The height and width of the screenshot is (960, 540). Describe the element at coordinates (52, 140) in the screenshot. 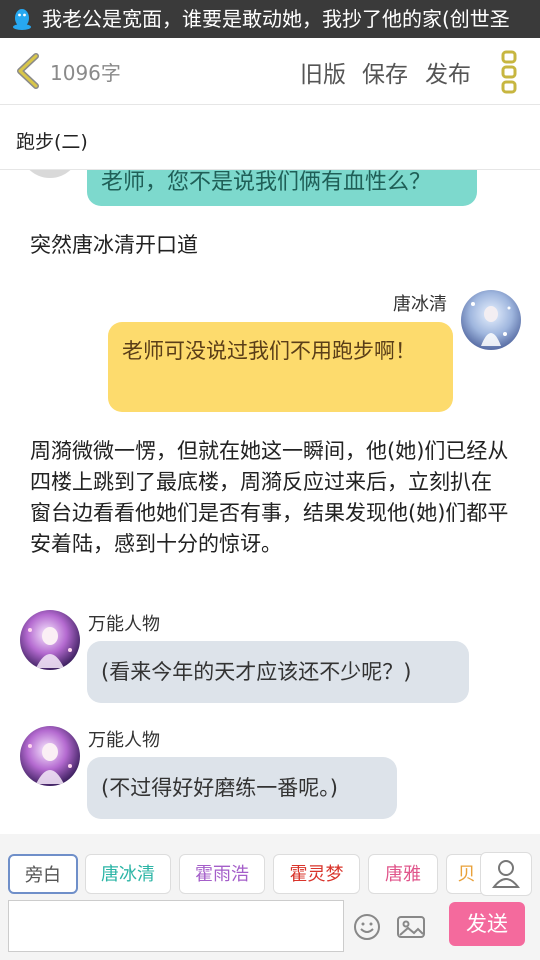

I see `chapter-title: 跑步(二)` at that location.